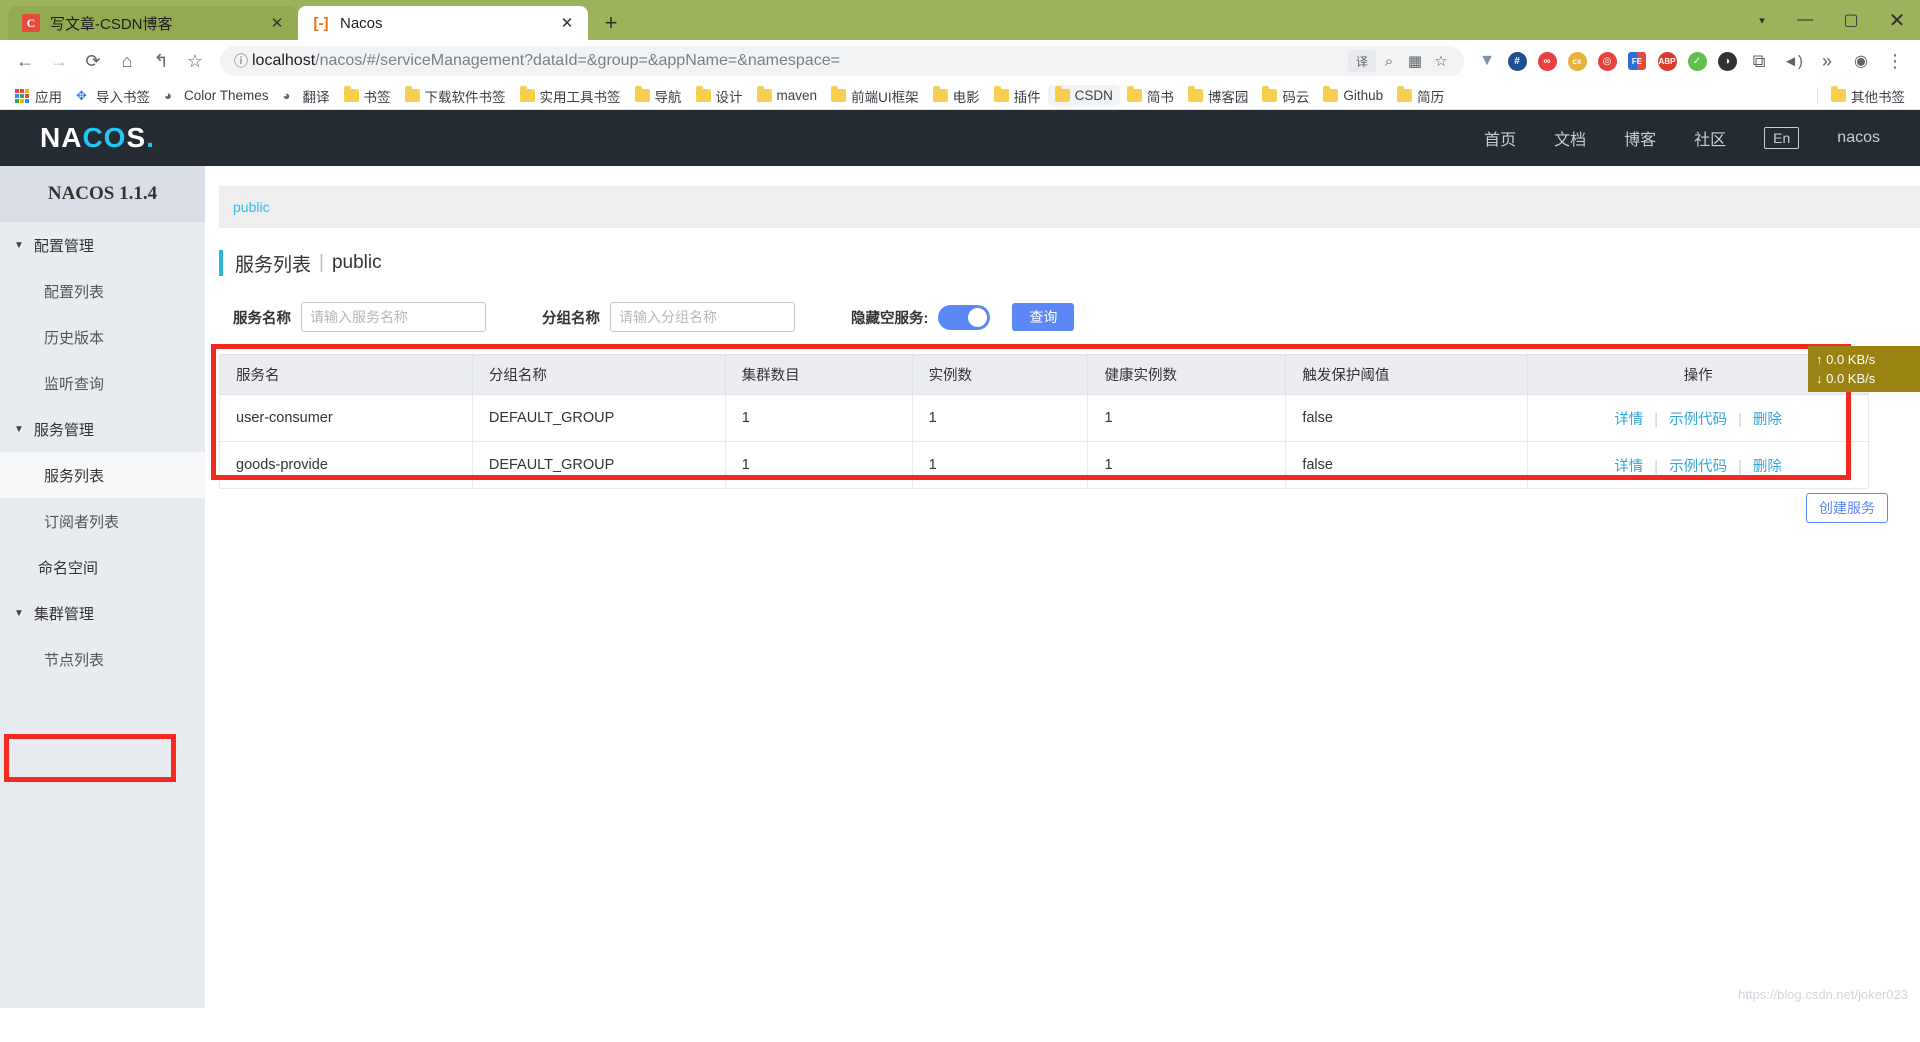 The height and width of the screenshot is (1042, 1920). Describe the element at coordinates (1637, 61) in the screenshot. I see `extension-fe-icon: FE` at that location.